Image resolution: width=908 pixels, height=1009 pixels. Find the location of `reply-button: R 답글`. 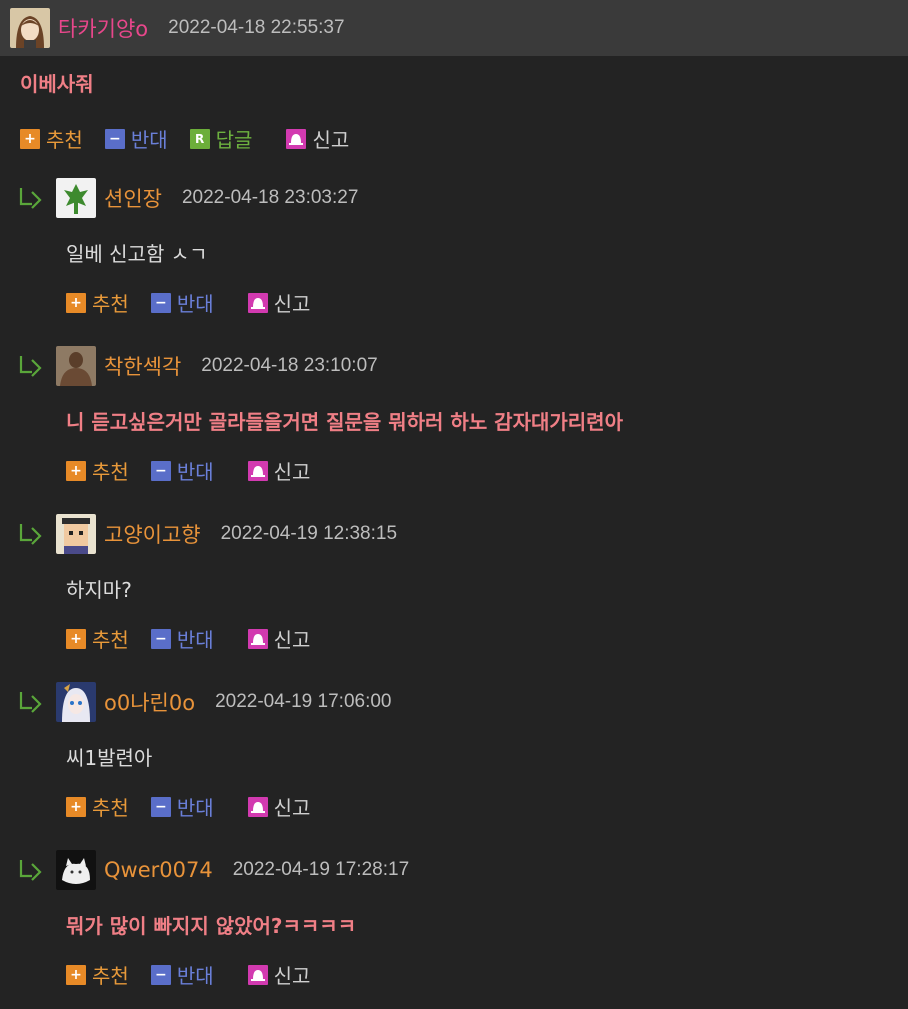

reply-button: R 답글 is located at coordinates (220, 138).